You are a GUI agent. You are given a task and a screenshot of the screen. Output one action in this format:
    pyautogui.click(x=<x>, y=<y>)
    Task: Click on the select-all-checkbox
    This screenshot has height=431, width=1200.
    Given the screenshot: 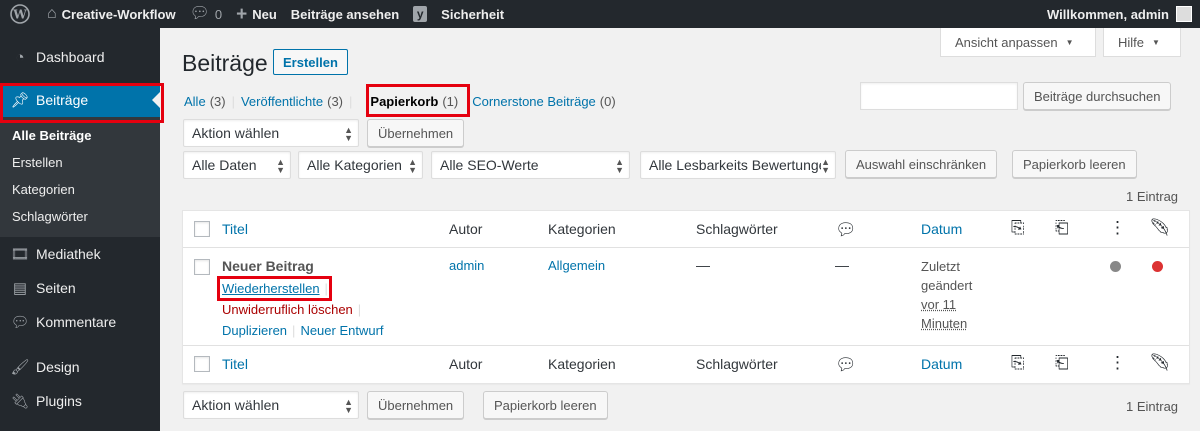 What is the action you would take?
    pyautogui.click(x=202, y=229)
    